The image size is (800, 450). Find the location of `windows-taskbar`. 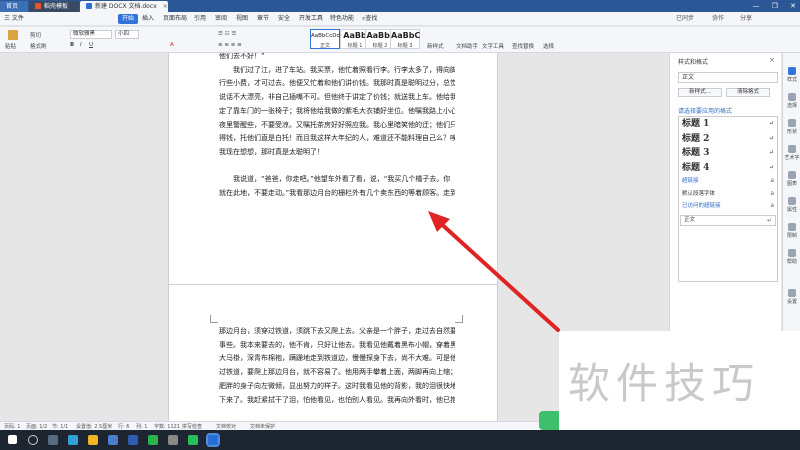

windows-taskbar is located at coordinates (400, 440).